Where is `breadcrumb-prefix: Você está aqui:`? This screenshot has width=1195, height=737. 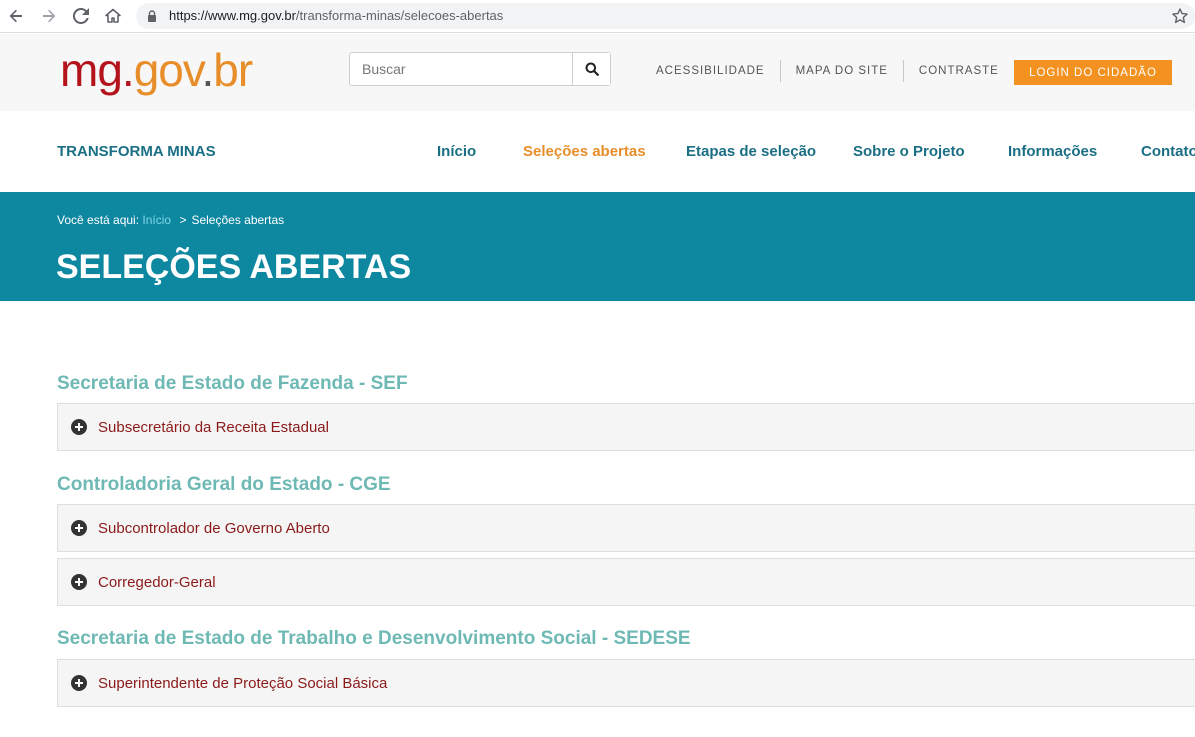
breadcrumb-prefix: Você está aqui: is located at coordinates (98, 220).